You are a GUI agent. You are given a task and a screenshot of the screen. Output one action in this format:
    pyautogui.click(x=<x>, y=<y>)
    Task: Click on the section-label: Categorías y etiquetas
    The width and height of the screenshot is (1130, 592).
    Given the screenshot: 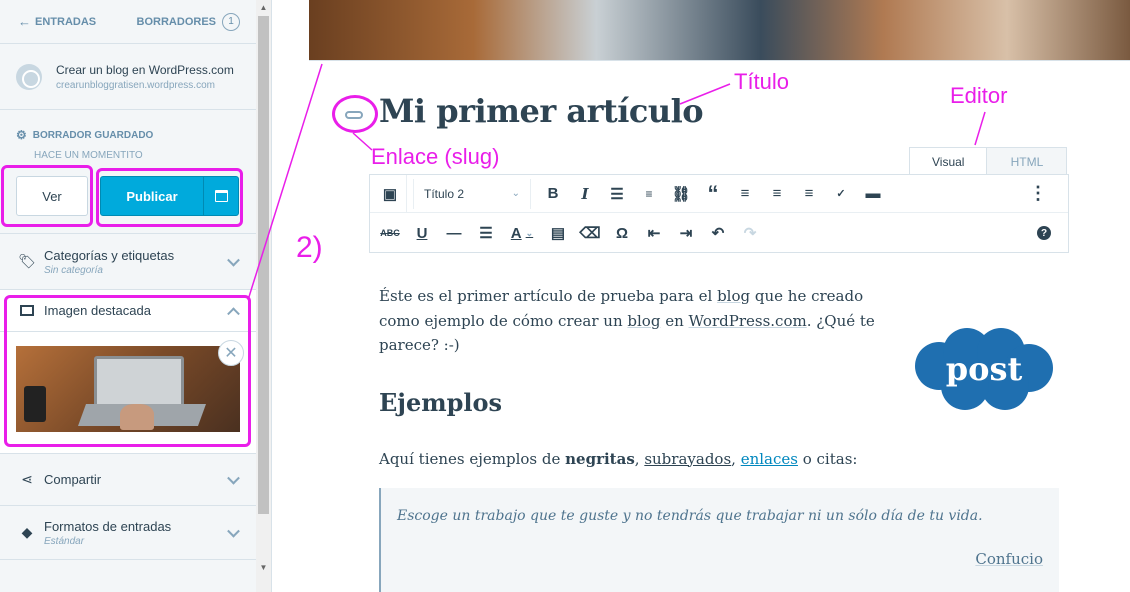 What is the action you would take?
    pyautogui.click(x=109, y=255)
    